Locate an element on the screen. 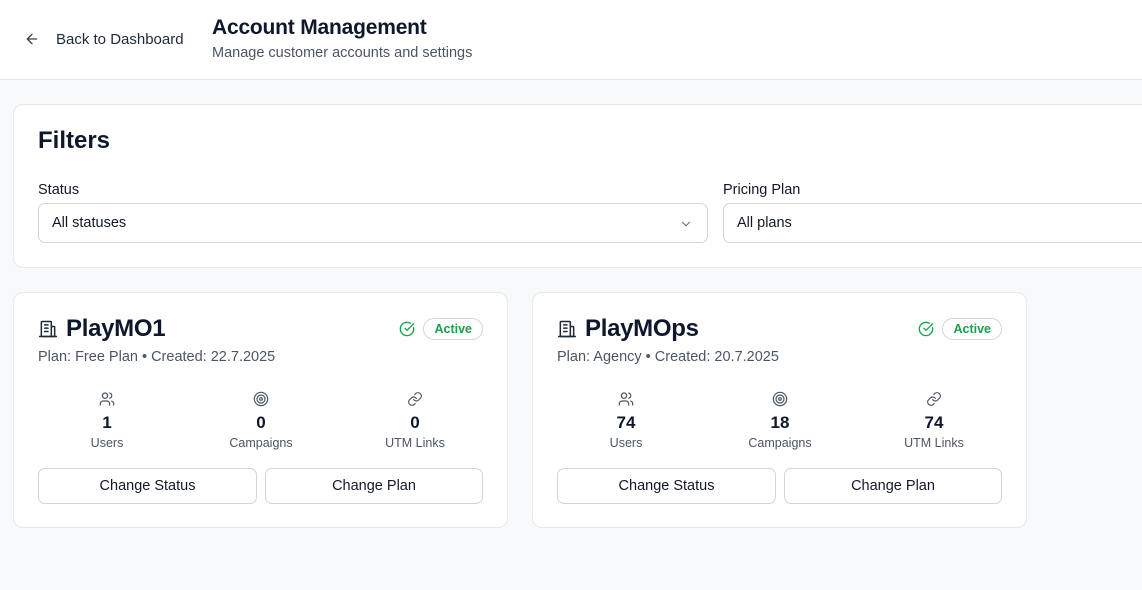  account-header: PlayMO1 is located at coordinates (102, 329).